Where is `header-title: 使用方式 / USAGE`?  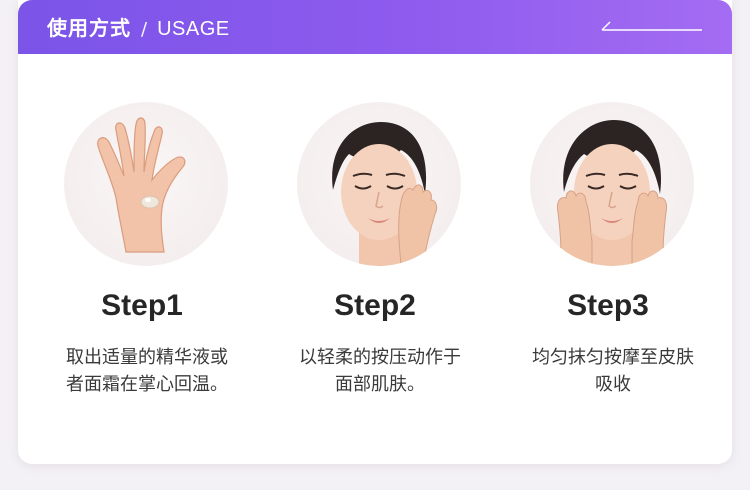 header-title: 使用方式 / USAGE is located at coordinates (138, 28).